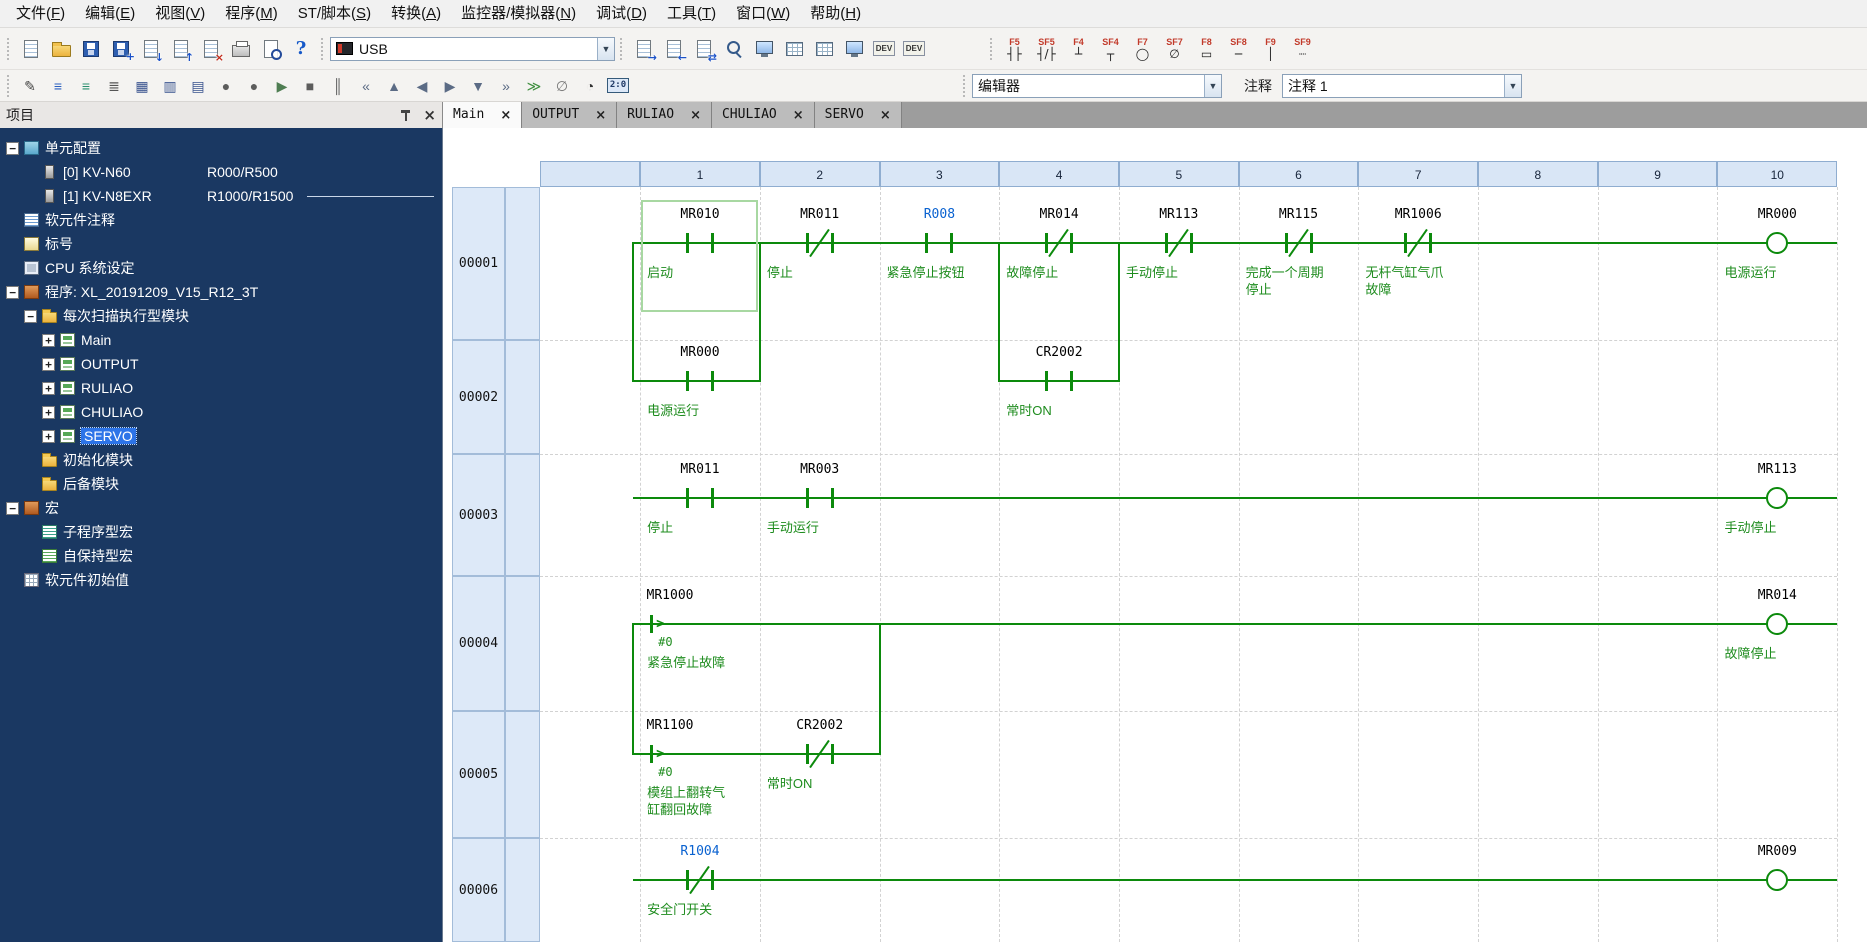  What do you see at coordinates (338, 86) in the screenshot?
I see `pause-button: ║` at bounding box center [338, 86].